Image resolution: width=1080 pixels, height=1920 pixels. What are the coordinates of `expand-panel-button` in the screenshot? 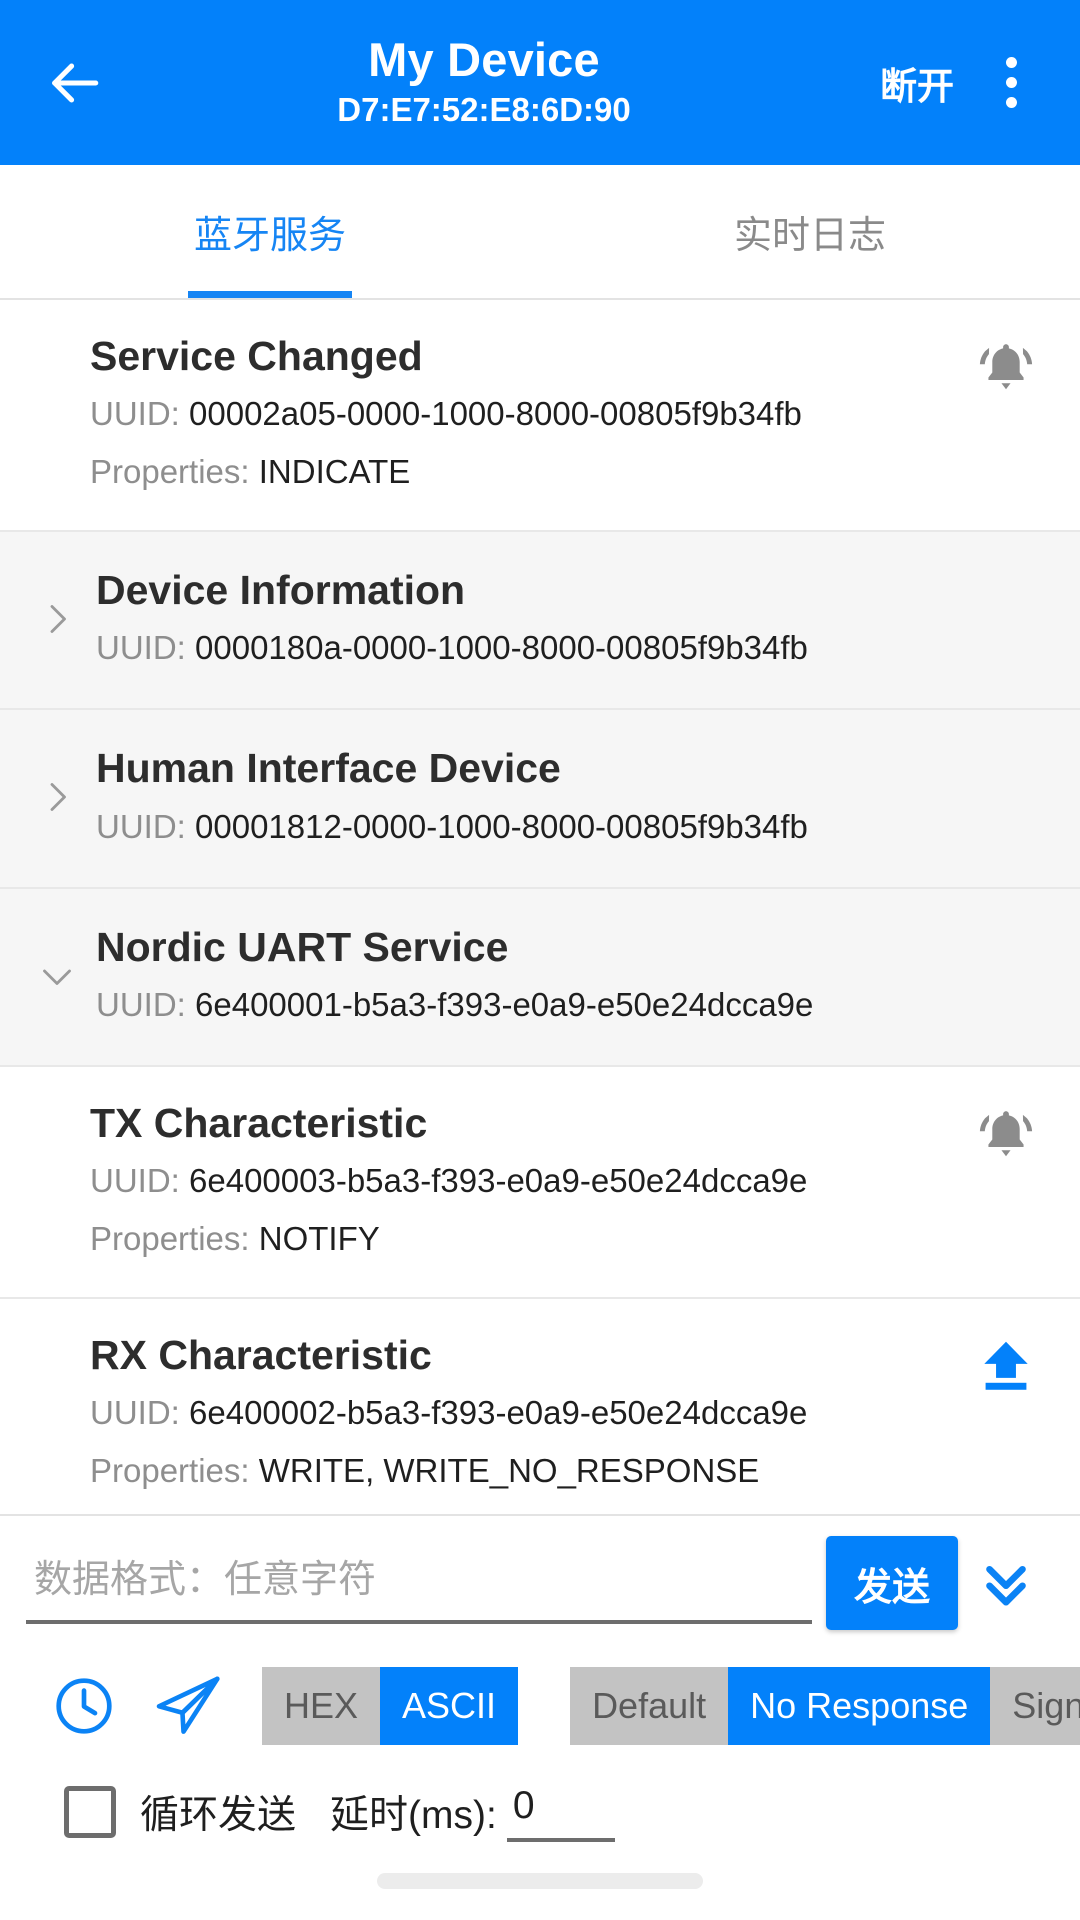 It's located at (1006, 1583).